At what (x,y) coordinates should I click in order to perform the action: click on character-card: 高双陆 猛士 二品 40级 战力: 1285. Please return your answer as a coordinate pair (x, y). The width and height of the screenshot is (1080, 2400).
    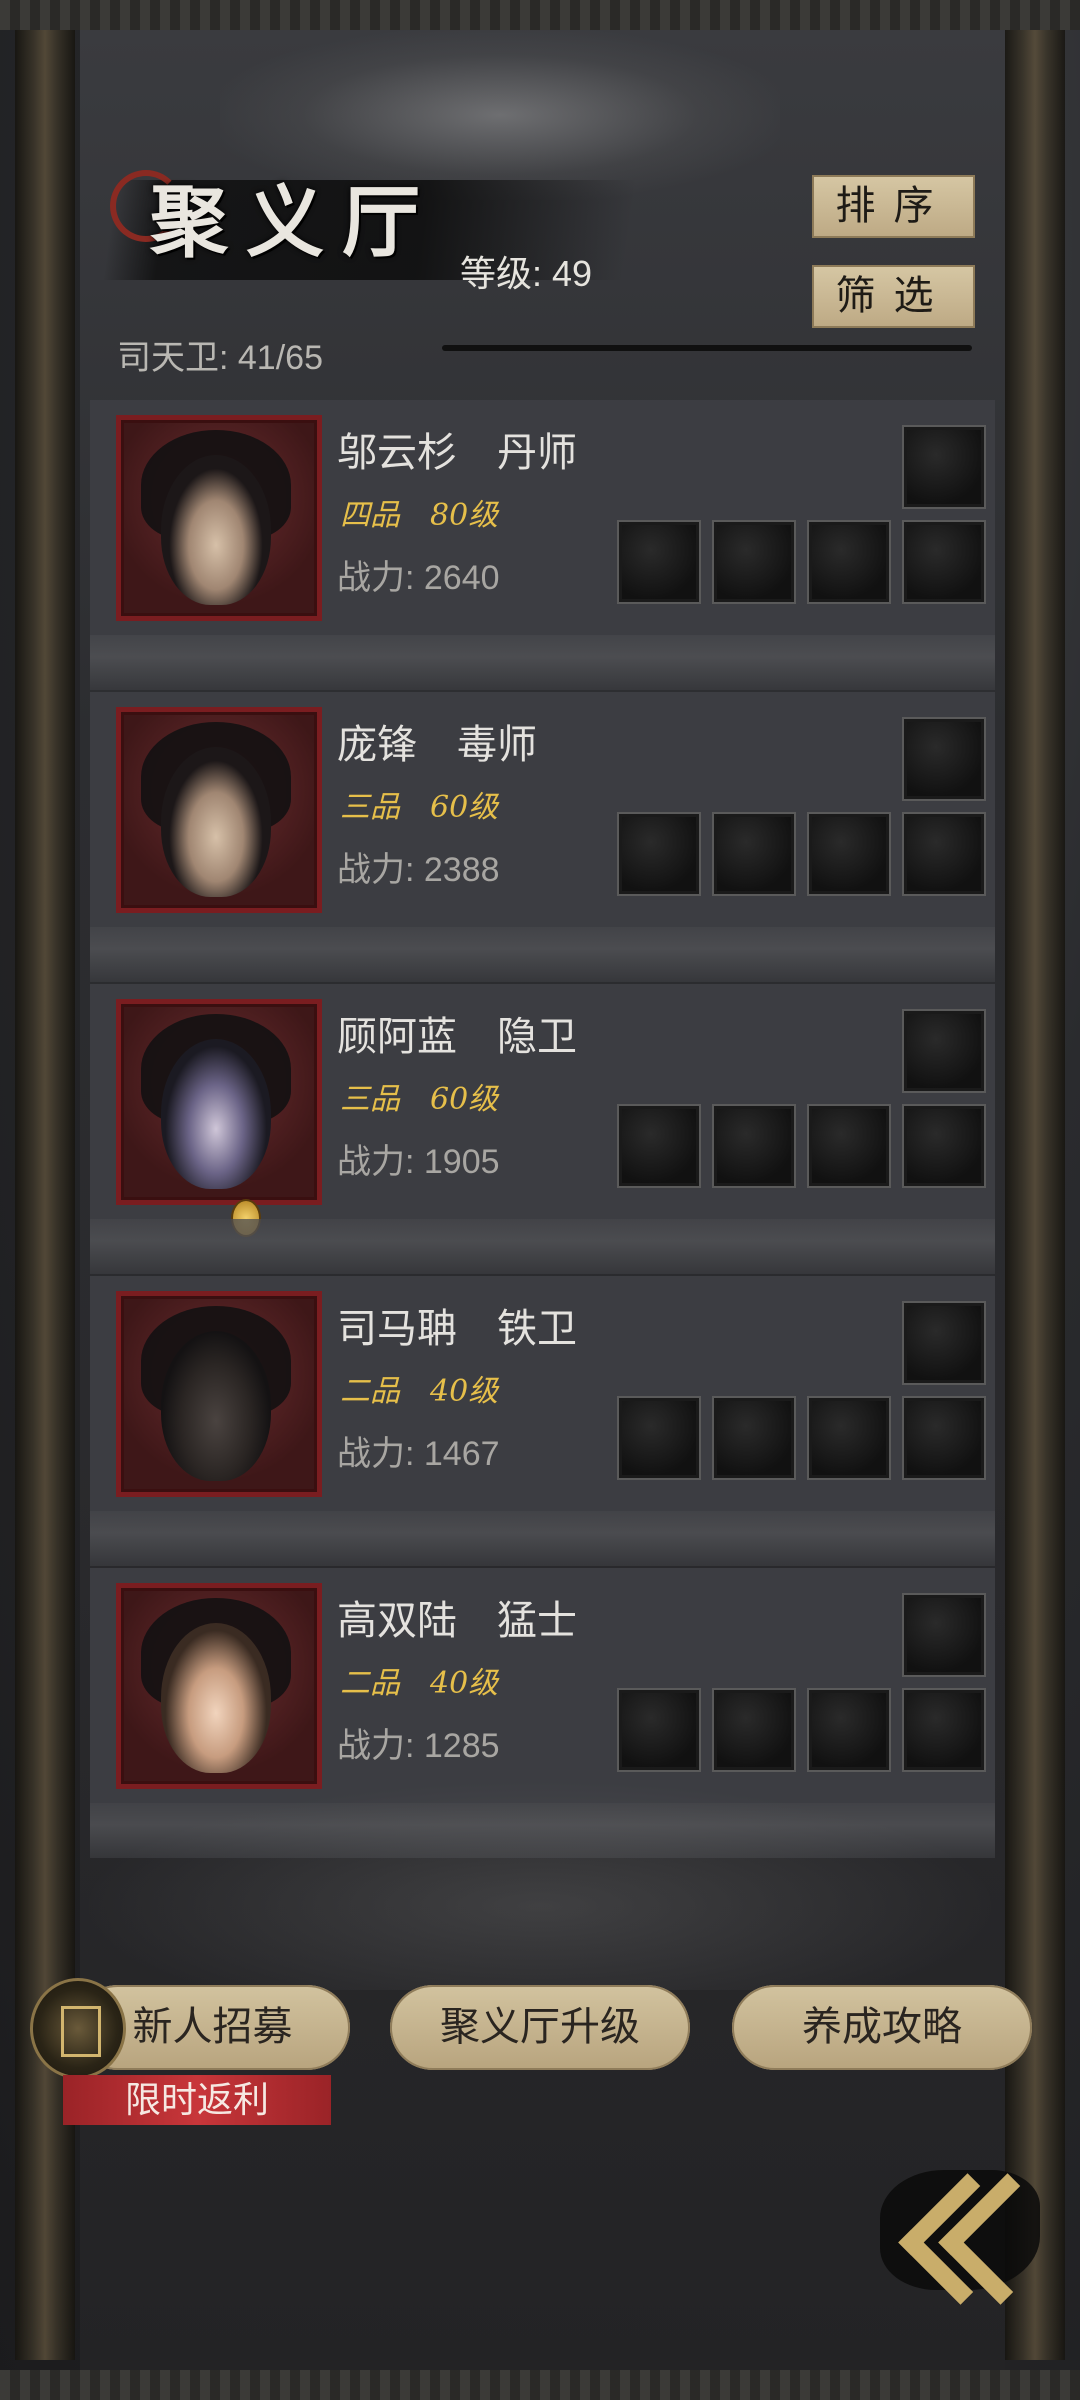
    Looking at the image, I should click on (542, 1713).